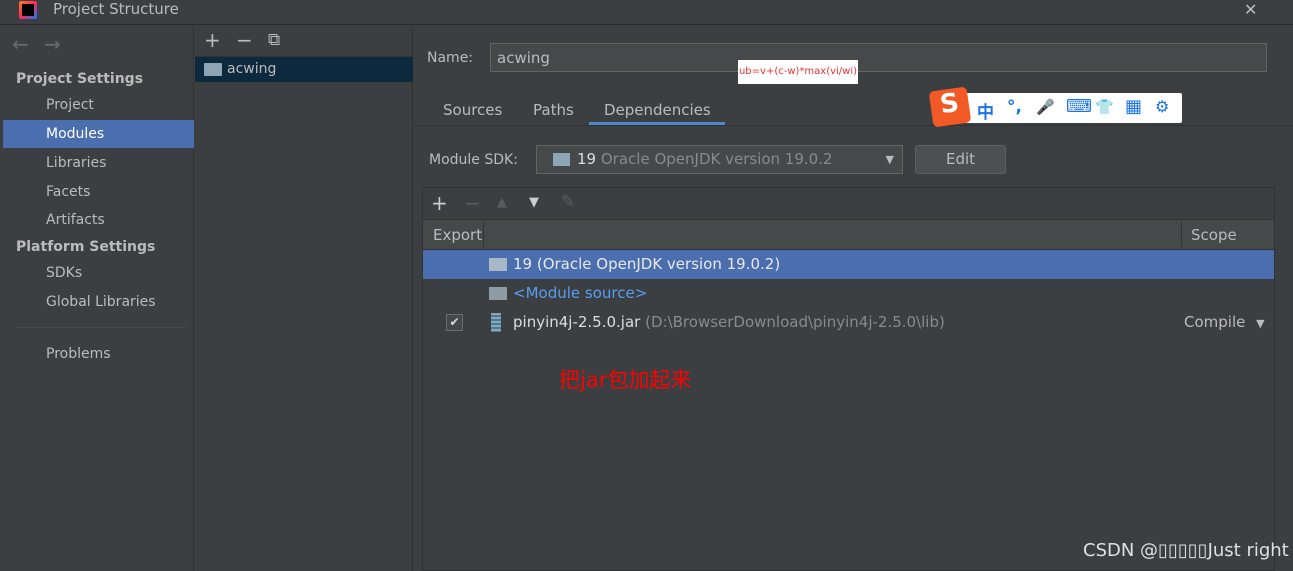 Image resolution: width=1293 pixels, height=571 pixels. What do you see at coordinates (1133, 106) in the screenshot?
I see `toolbox-icon: ▦` at bounding box center [1133, 106].